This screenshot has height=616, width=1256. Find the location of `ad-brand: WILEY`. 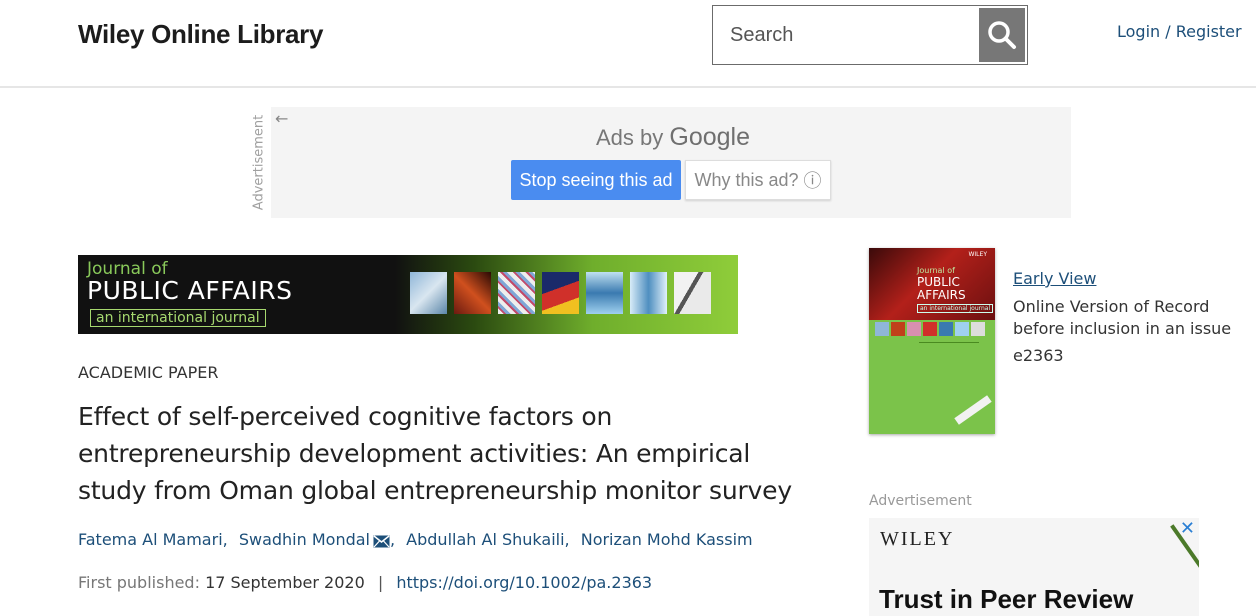

ad-brand: WILEY is located at coordinates (917, 539).